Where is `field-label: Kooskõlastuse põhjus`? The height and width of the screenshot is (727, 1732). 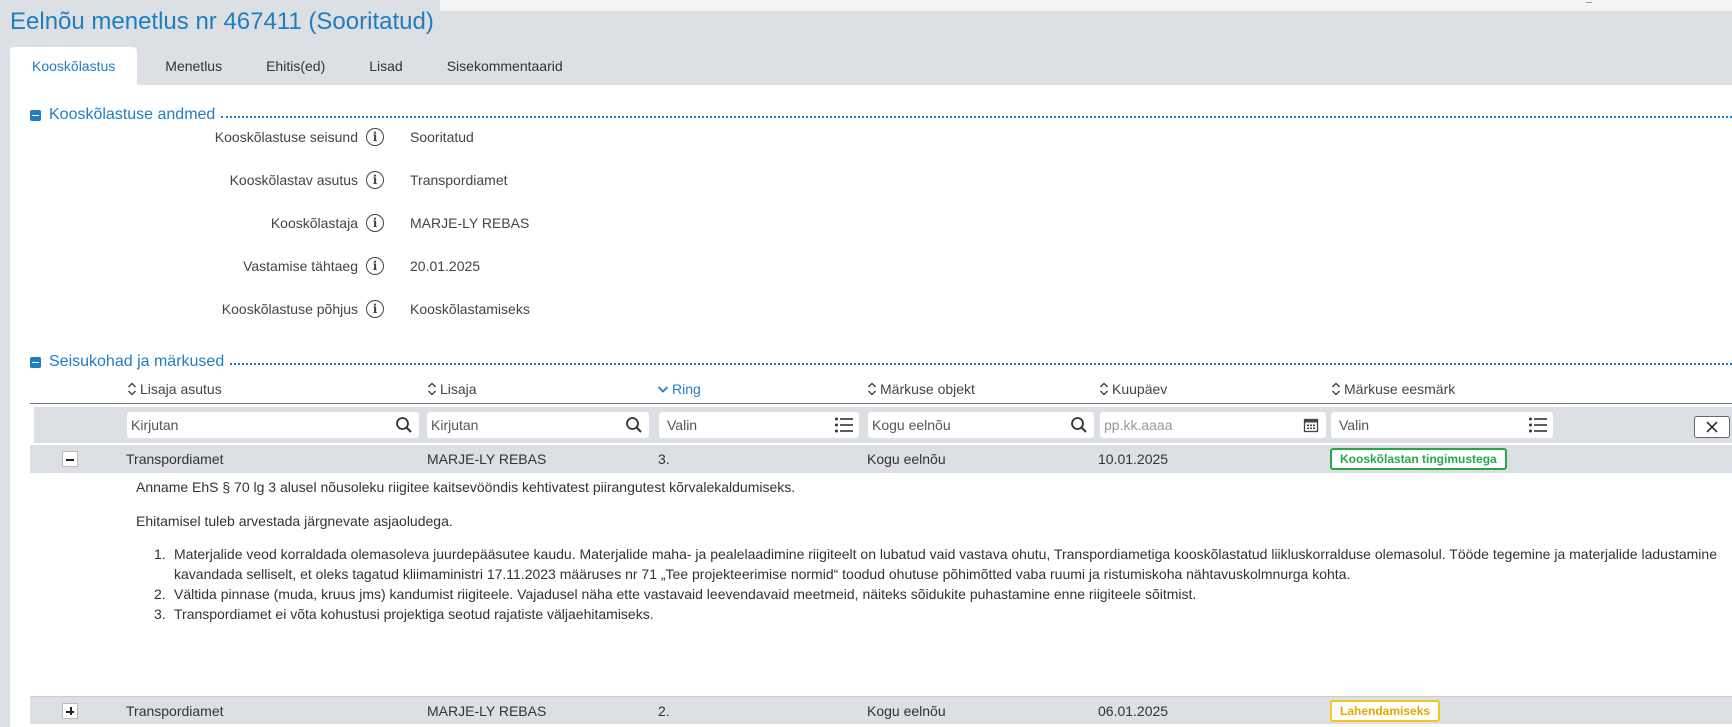 field-label: Kooskõlastuse põhjus is located at coordinates (289, 309).